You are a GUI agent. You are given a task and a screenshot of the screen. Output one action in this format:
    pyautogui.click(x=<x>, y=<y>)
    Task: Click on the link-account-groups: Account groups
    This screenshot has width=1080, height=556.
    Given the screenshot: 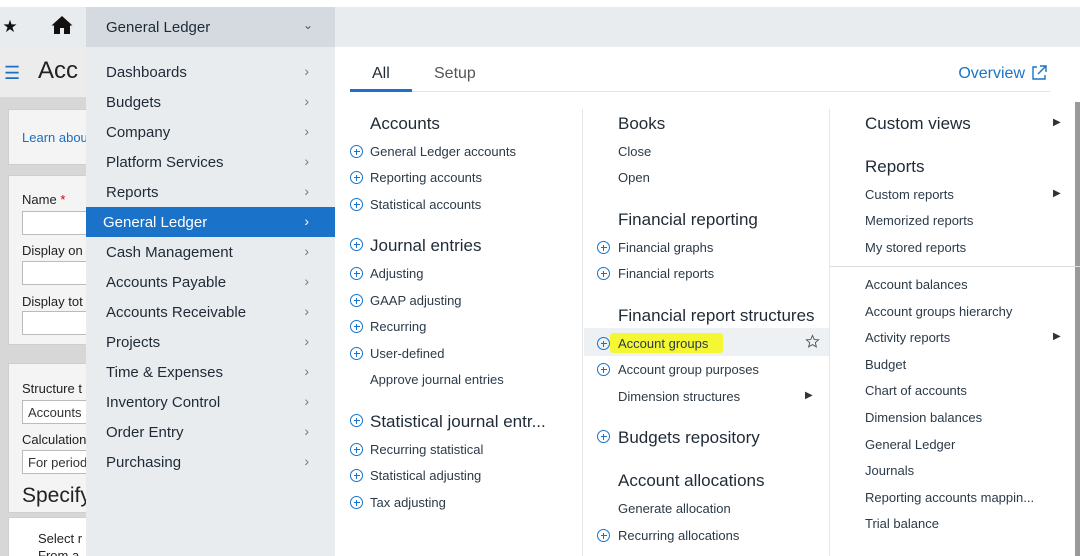 What is the action you would take?
    pyautogui.click(x=663, y=343)
    